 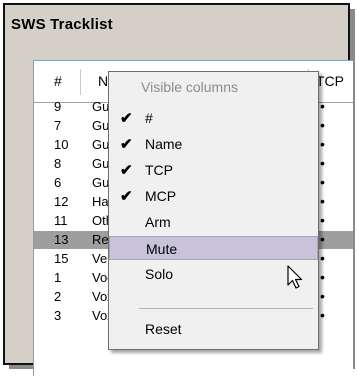 What do you see at coordinates (213, 144) in the screenshot?
I see `menu-item-name: ✔ Name` at bounding box center [213, 144].